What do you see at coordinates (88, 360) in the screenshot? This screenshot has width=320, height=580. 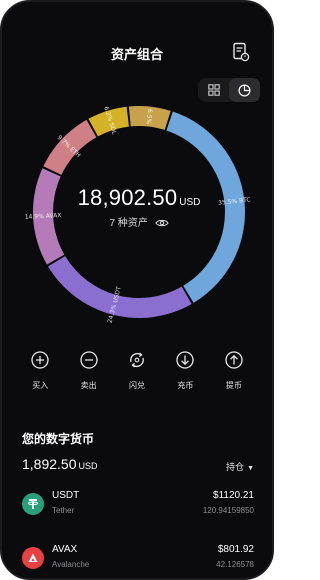 I see `minus-circle-icon` at bounding box center [88, 360].